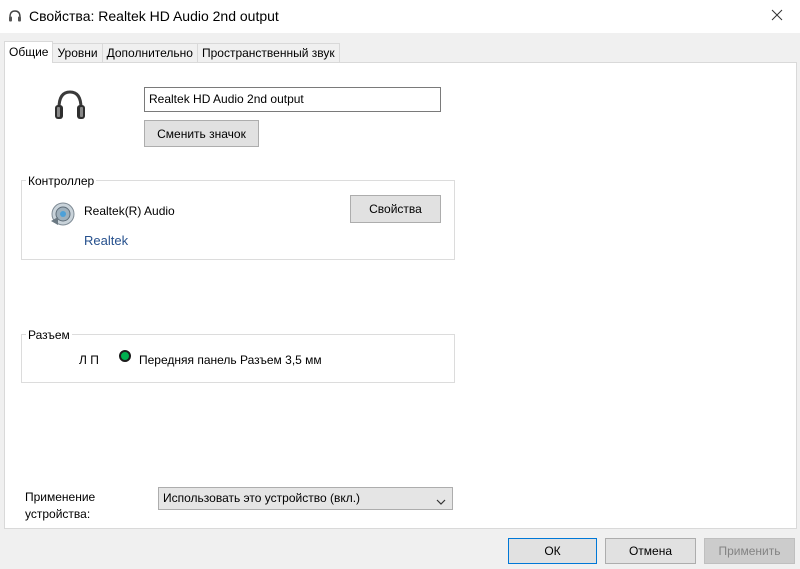 The height and width of the screenshot is (569, 800). Describe the element at coordinates (650, 551) in the screenshot. I see `cancel-button: Отмена` at that location.